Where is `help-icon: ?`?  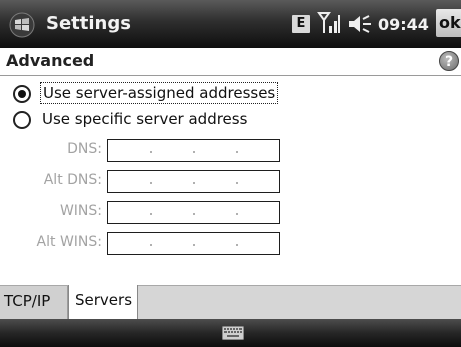 help-icon: ? is located at coordinates (449, 61).